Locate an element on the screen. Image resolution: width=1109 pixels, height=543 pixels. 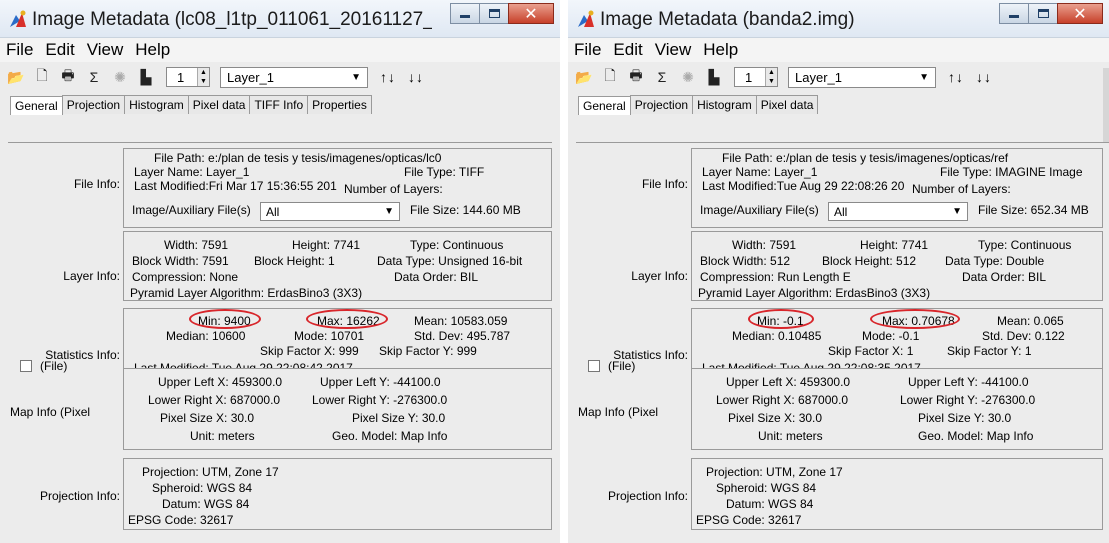
title-bar: Image Metadata (banda2.img) ✕ is located at coordinates (838, 19).